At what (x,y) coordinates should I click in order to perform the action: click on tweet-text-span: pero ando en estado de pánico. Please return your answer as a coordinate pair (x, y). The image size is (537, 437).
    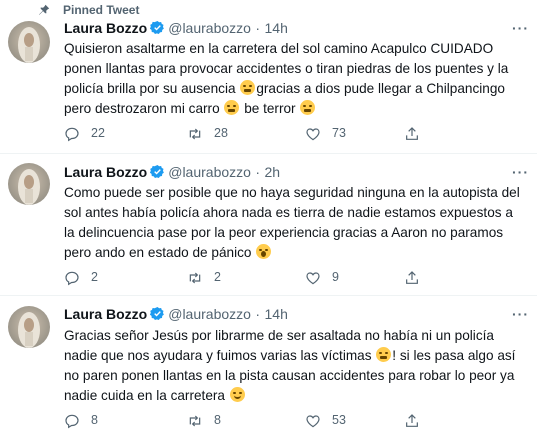
    Looking at the image, I should click on (160, 252).